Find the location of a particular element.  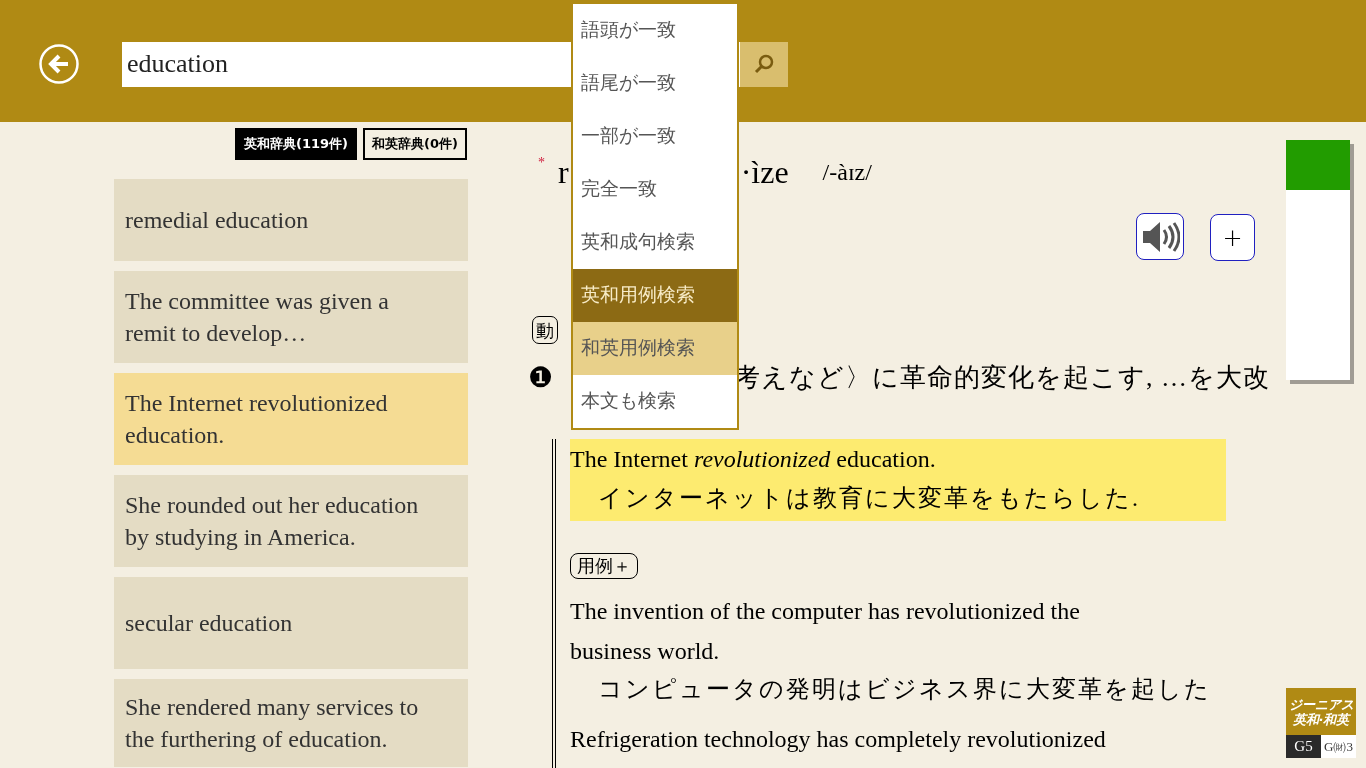

search-icon is located at coordinates (764, 64).